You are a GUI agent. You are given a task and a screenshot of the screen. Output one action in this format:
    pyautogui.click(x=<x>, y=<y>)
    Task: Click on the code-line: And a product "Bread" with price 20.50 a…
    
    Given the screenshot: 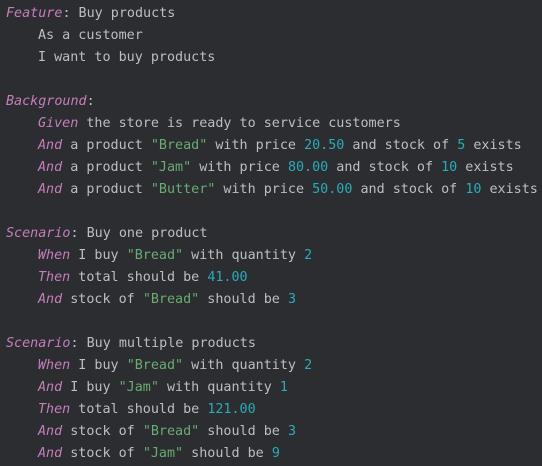 What is the action you would take?
    pyautogui.click(x=274, y=146)
    